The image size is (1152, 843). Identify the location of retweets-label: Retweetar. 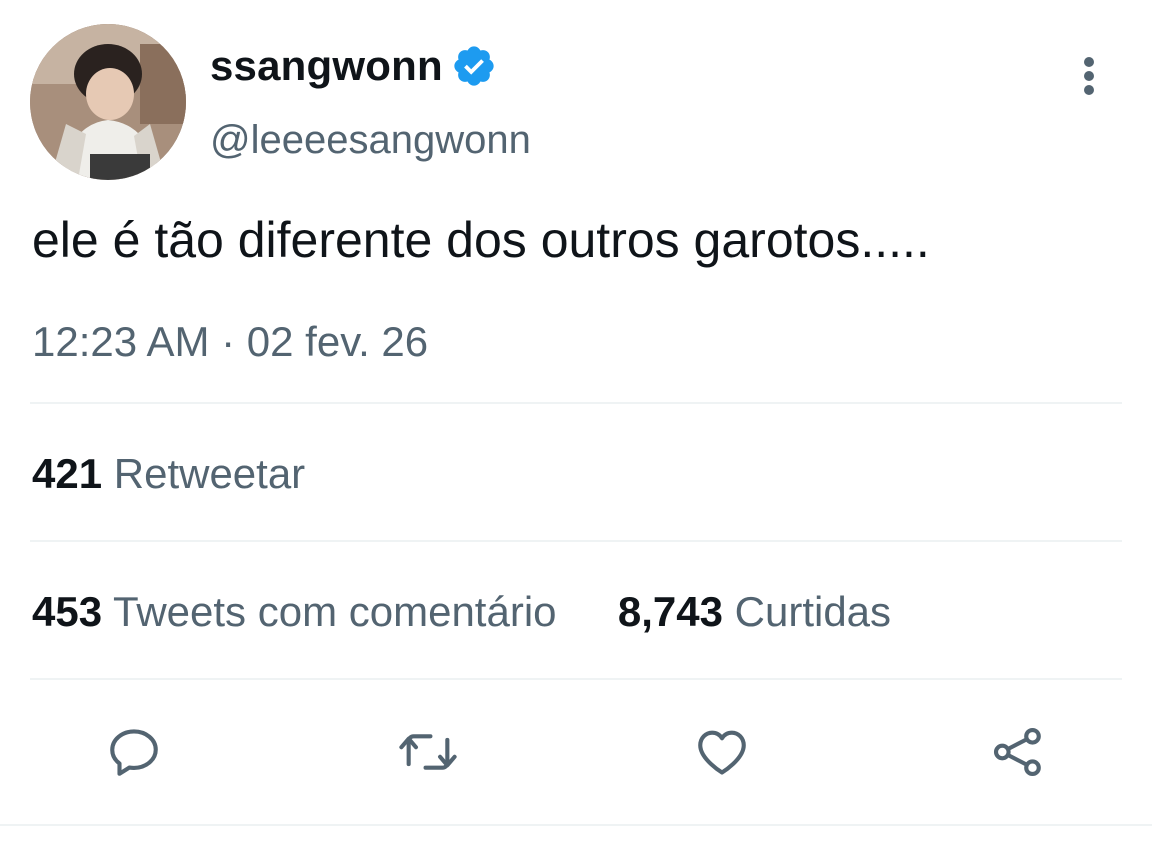
(209, 473).